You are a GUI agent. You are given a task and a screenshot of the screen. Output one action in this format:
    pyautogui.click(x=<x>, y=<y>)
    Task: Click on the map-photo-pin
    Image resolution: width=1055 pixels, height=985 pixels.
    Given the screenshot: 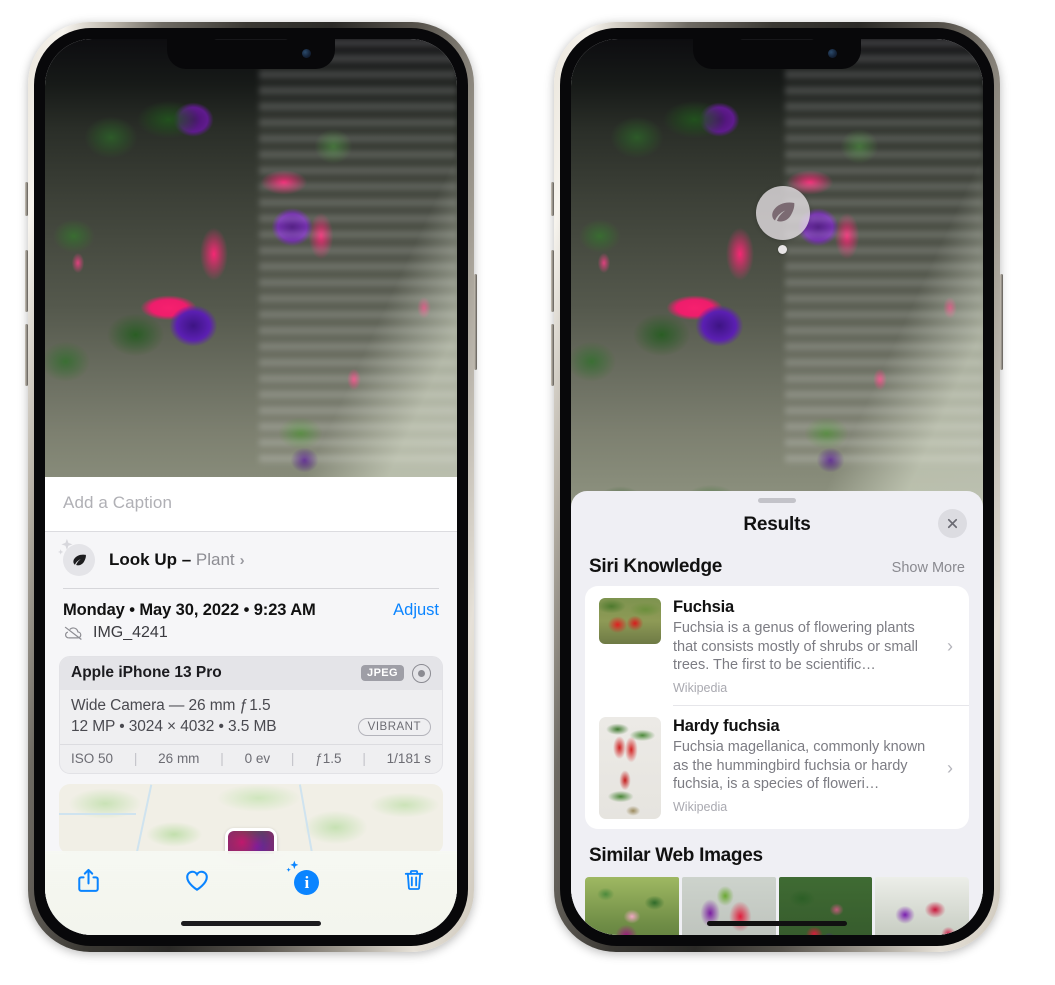 What is the action you would take?
    pyautogui.click(x=251, y=841)
    